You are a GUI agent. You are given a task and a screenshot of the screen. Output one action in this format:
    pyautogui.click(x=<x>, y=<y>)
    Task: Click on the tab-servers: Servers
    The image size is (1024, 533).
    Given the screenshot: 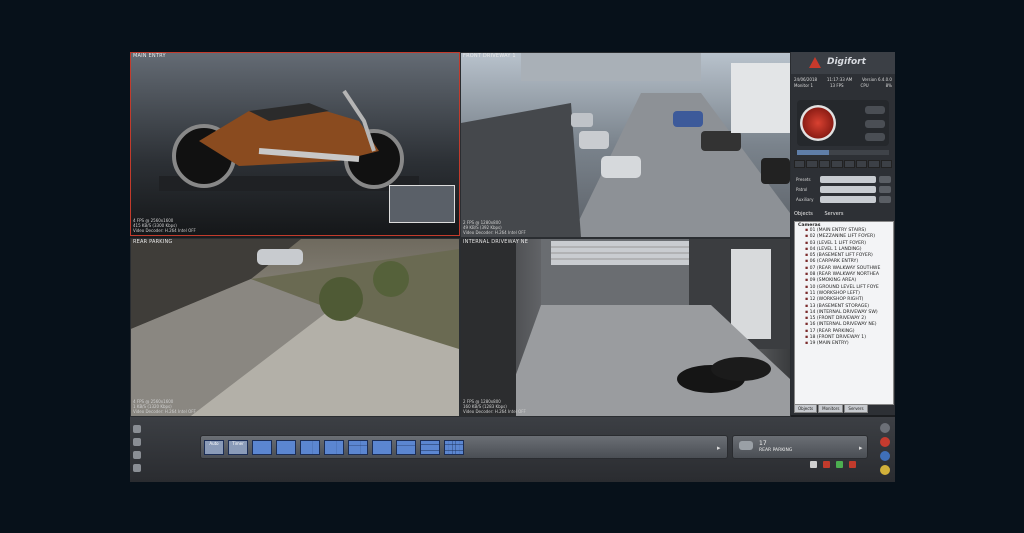 What is the action you would take?
    pyautogui.click(x=833, y=214)
    